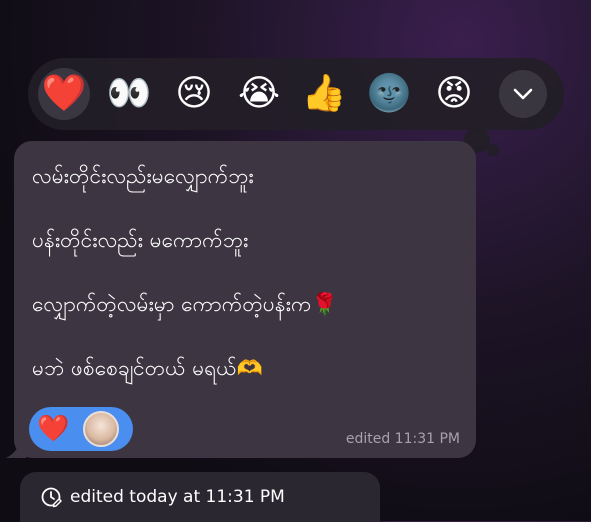 The height and width of the screenshot is (522, 591). Describe the element at coordinates (140, 240) in the screenshot. I see `message-line: ပန်းတိုင်းလည်း မကောက်ဘူး` at that location.